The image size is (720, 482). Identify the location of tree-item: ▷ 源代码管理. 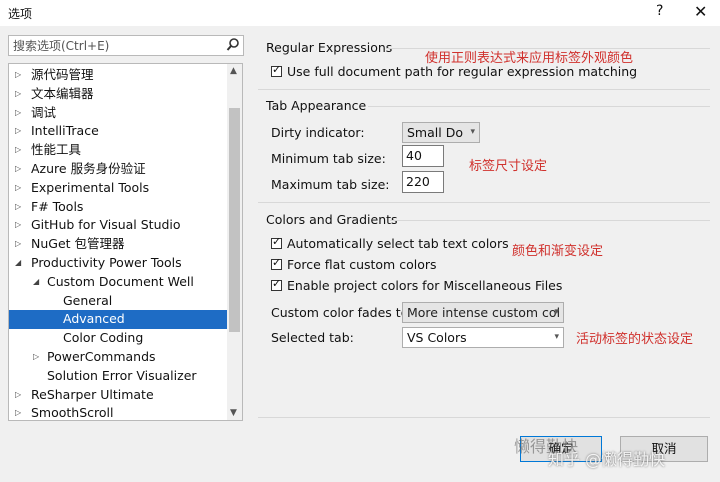
(118, 75).